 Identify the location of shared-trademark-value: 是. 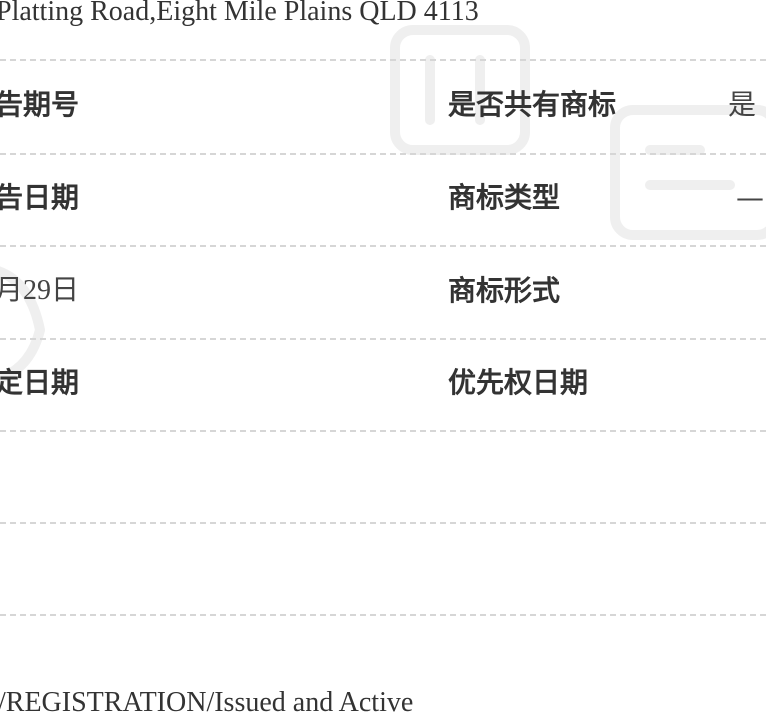
(742, 104).